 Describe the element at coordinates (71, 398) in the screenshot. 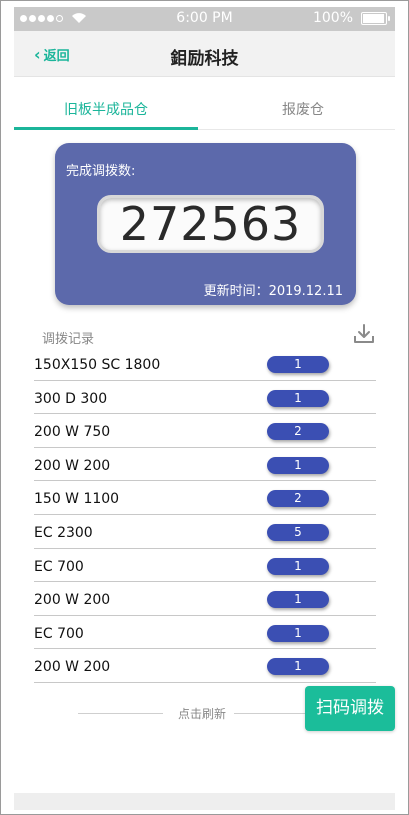

I see `record-name: 300 D 300` at that location.